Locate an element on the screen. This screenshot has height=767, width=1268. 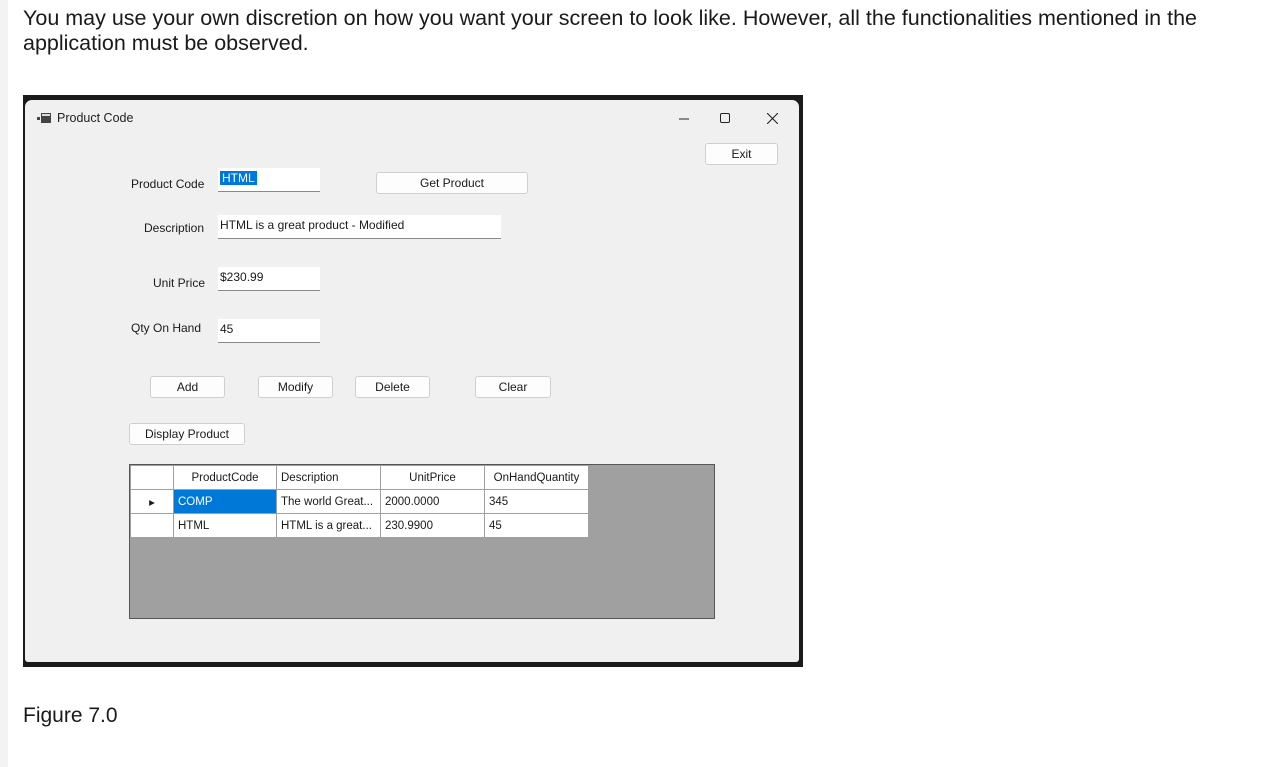
delete-button: Delete is located at coordinates (392, 387).